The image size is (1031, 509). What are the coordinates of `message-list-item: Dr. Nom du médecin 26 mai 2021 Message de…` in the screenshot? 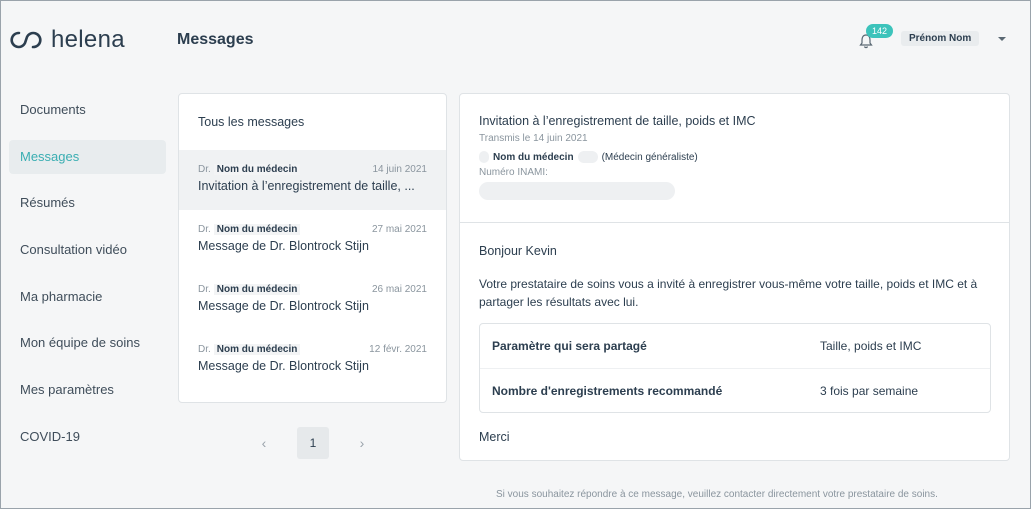 It's located at (312, 300).